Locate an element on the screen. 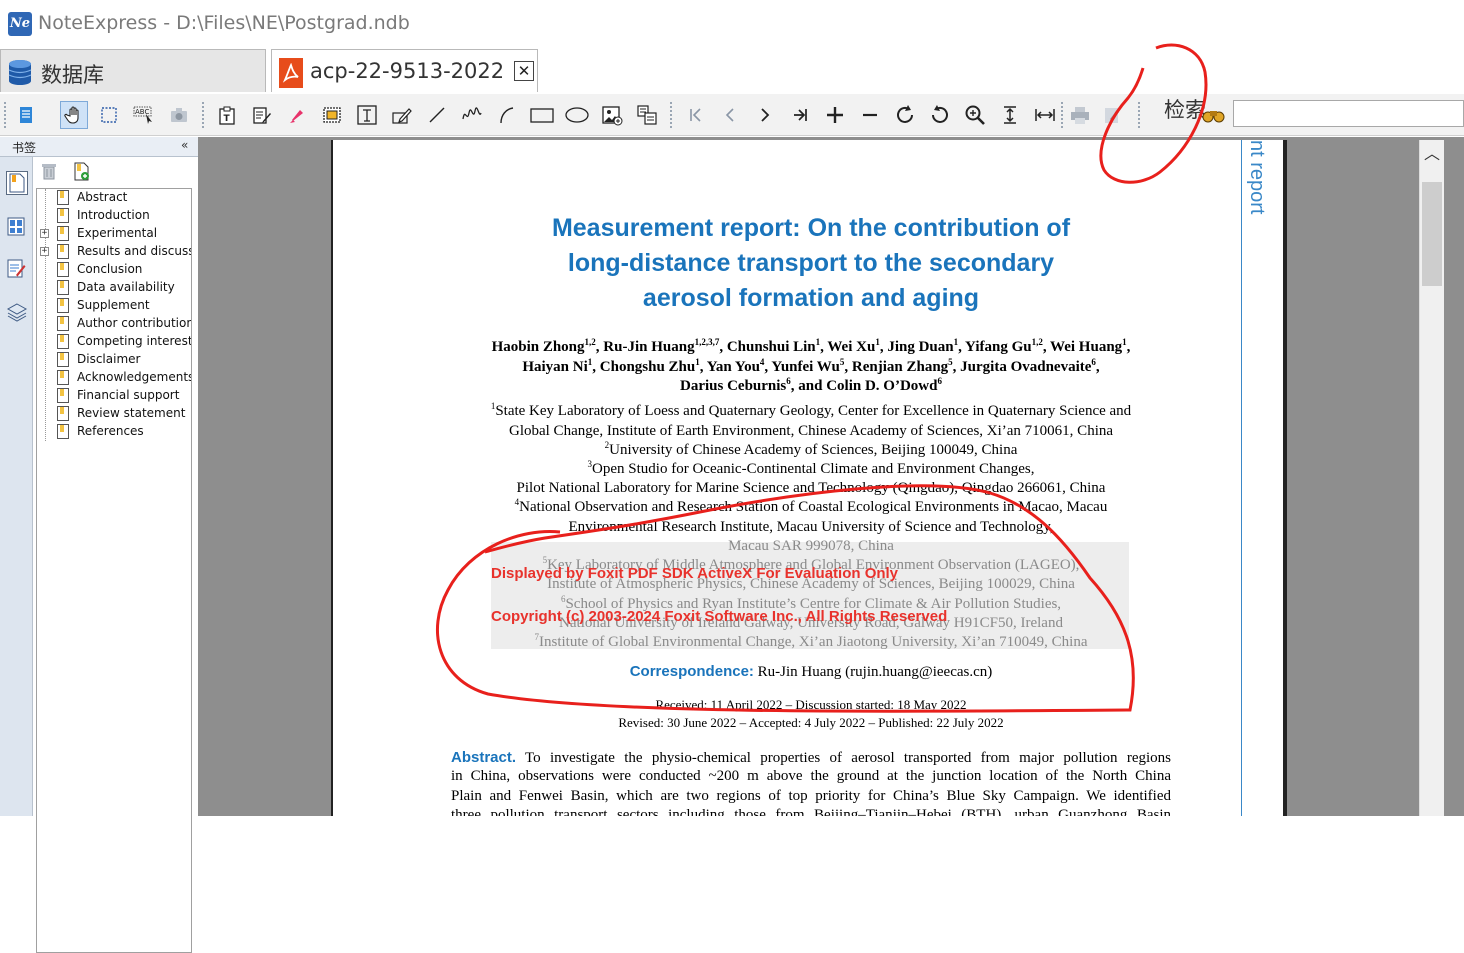 This screenshot has width=1464, height=953. thumbnail-view-icon is located at coordinates (17, 227).